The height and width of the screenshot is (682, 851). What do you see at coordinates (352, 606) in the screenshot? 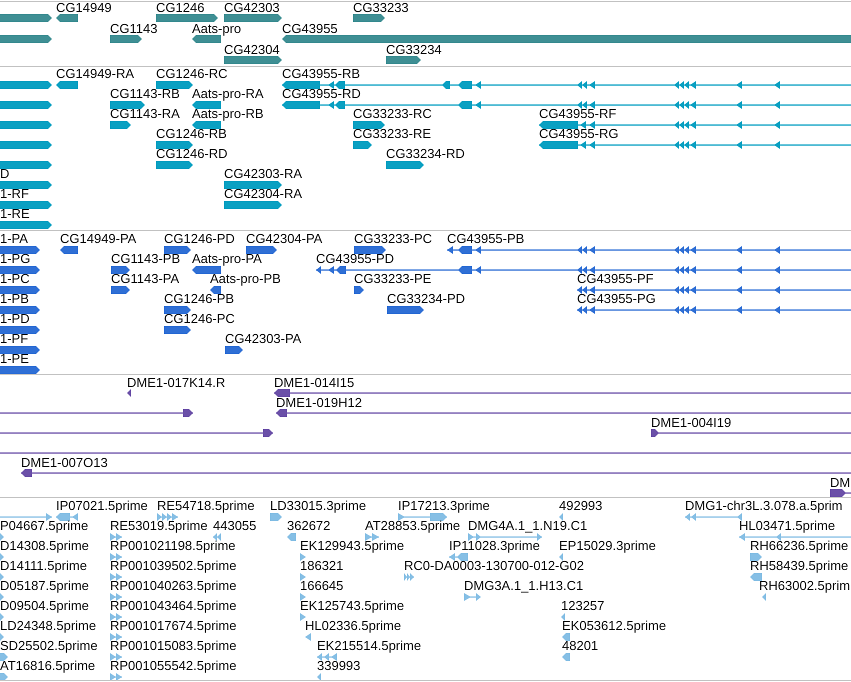
I see `est-label: EK125743.5prime` at bounding box center [352, 606].